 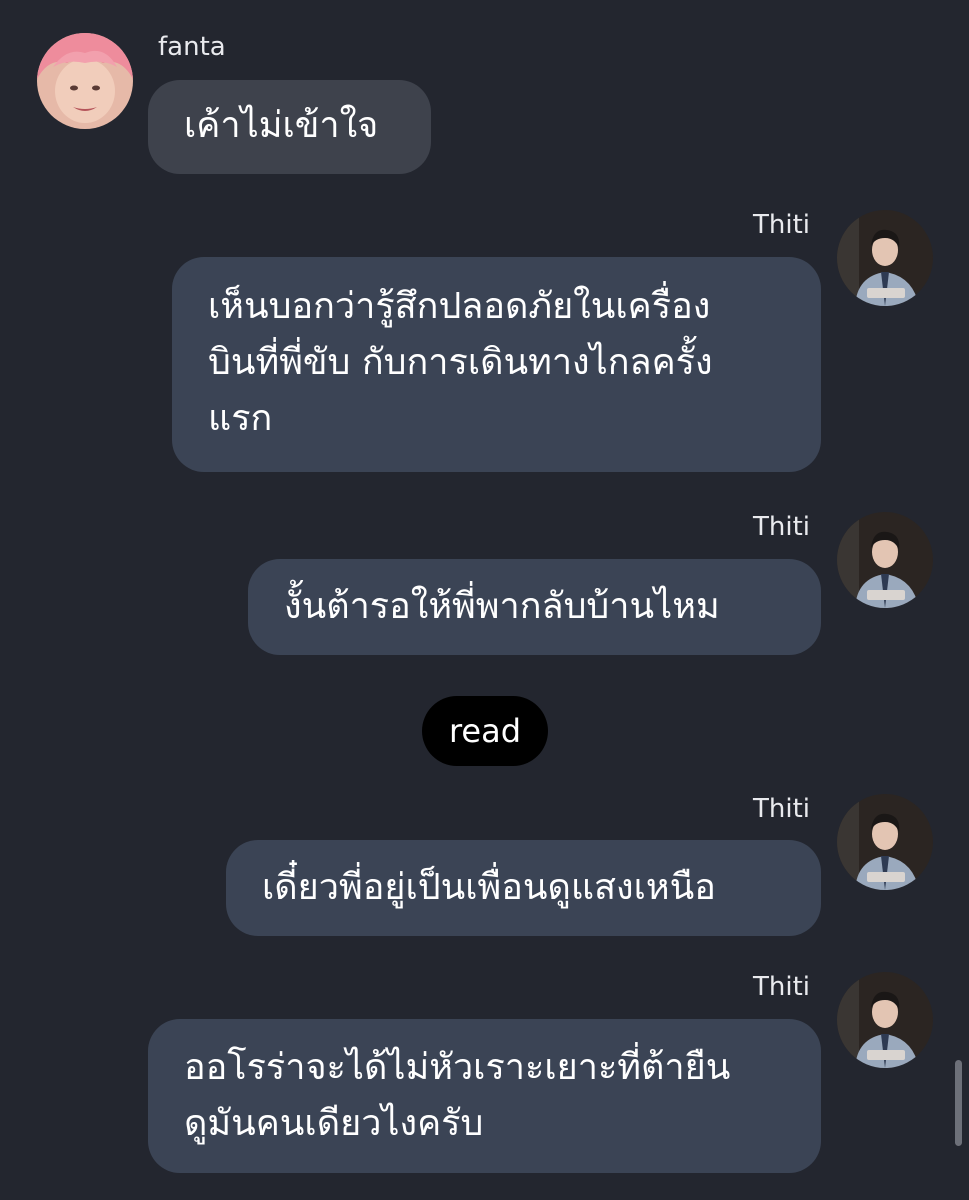 I want to click on fanta-avatar, so click(x=85, y=81).